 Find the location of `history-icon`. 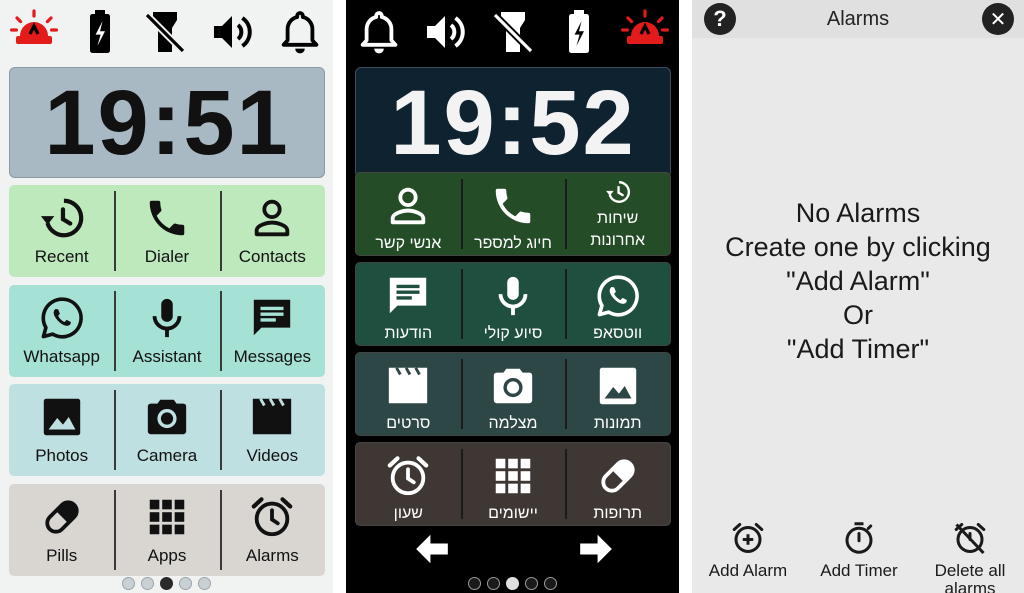

history-icon is located at coordinates (62, 218).